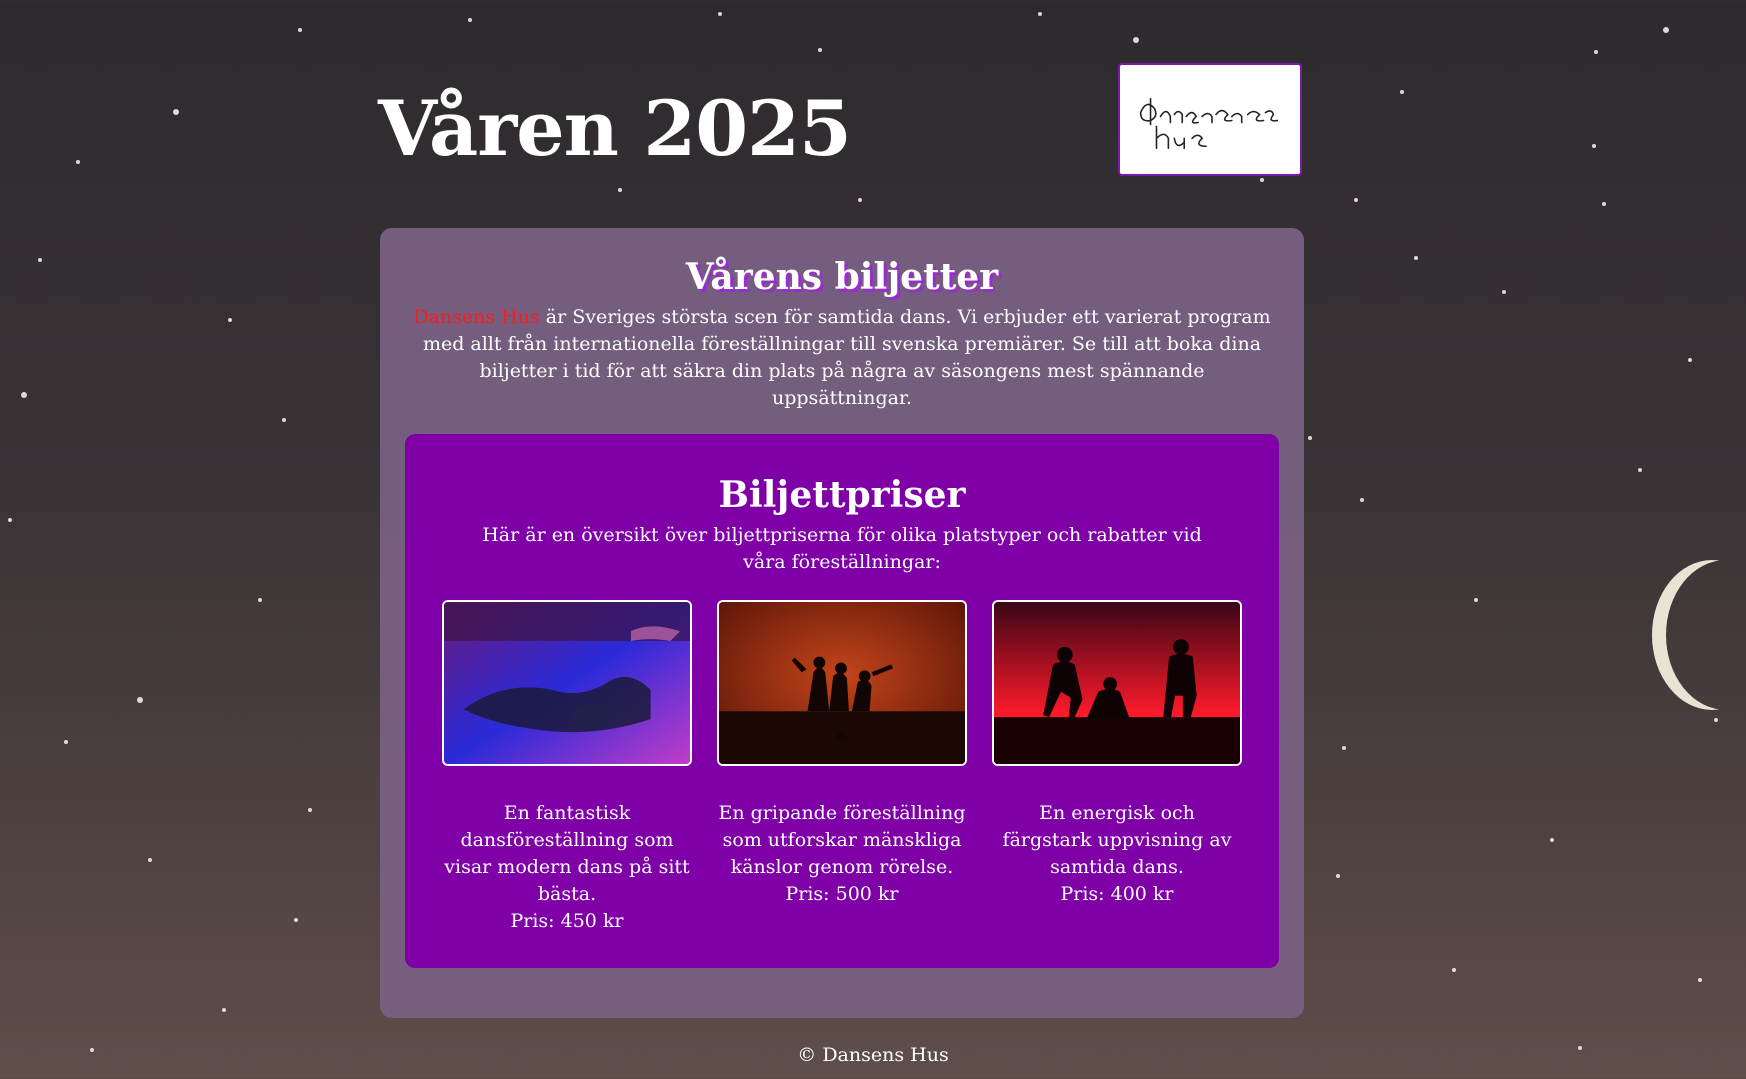 The width and height of the screenshot is (1746, 1079). Describe the element at coordinates (842, 495) in the screenshot. I see `prices-title: Biljettpriser` at that location.